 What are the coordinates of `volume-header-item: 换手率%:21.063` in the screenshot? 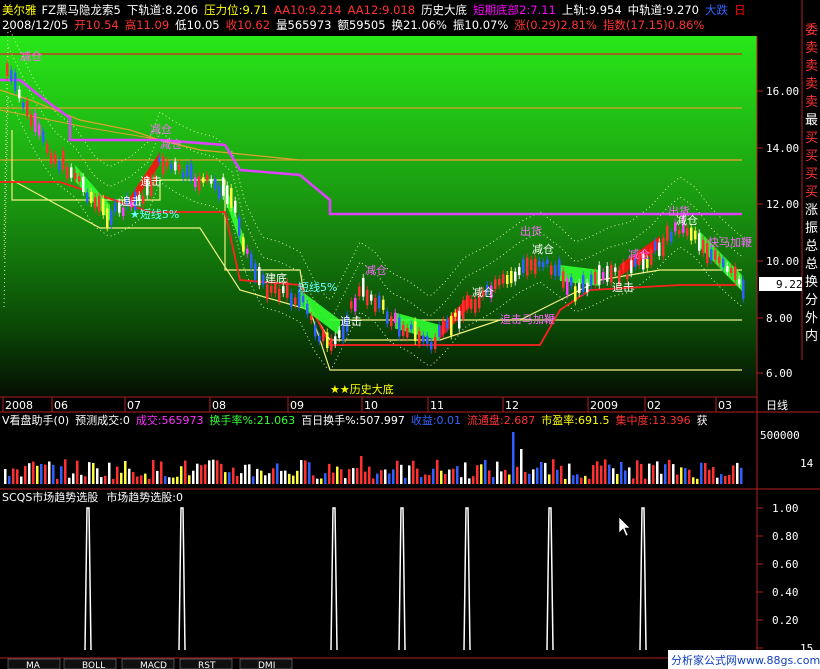 It's located at (253, 420).